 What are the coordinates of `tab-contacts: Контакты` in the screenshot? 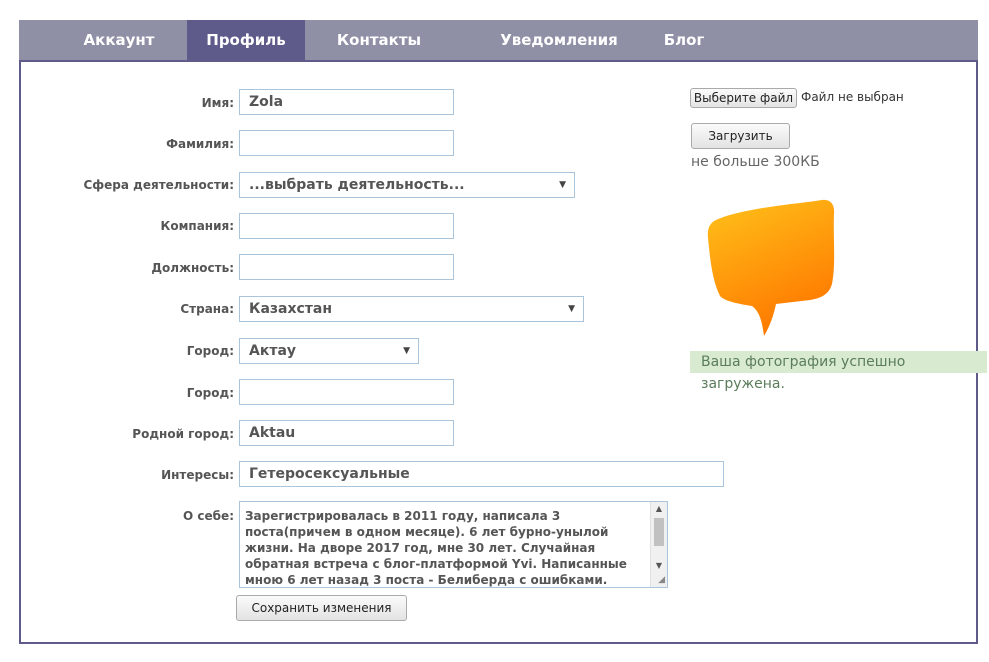 It's located at (379, 40).